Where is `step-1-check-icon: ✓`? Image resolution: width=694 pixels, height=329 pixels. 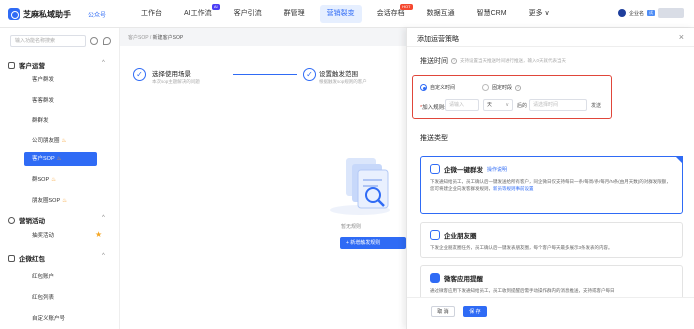 step-1-check-icon: ✓ is located at coordinates (139, 74).